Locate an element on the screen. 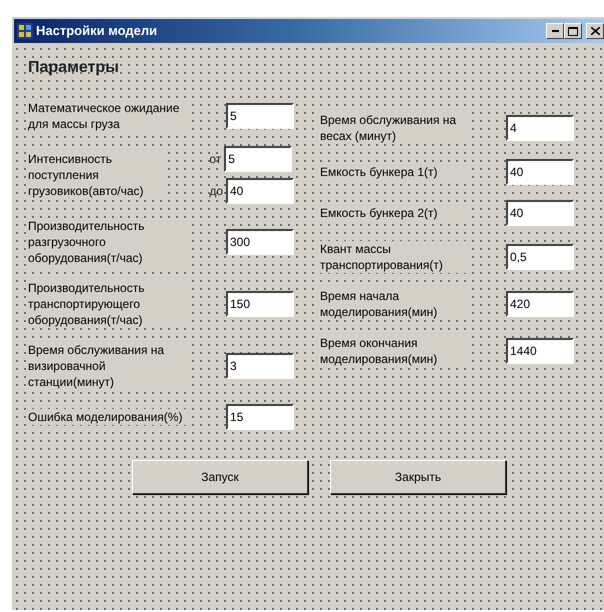 The height and width of the screenshot is (612, 604). input-field: 0,5 is located at coordinates (540, 257).